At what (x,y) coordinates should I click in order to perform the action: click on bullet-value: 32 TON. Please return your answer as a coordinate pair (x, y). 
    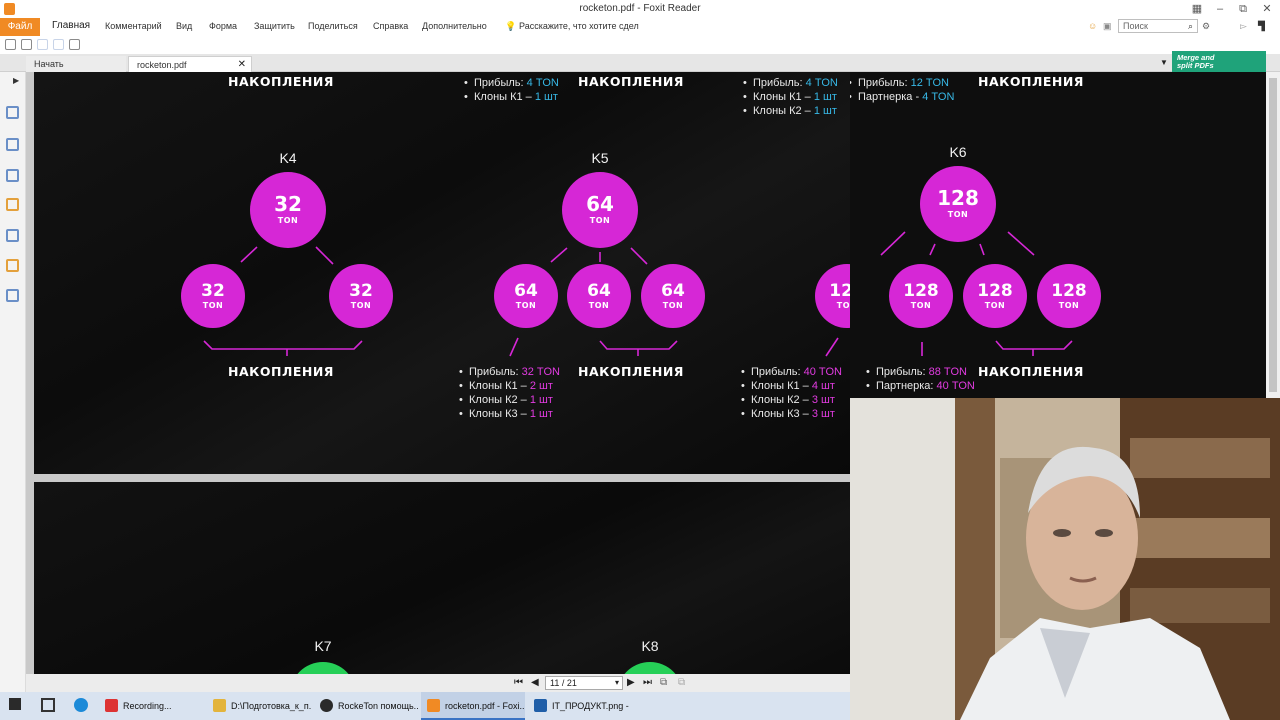
    Looking at the image, I should click on (540, 372).